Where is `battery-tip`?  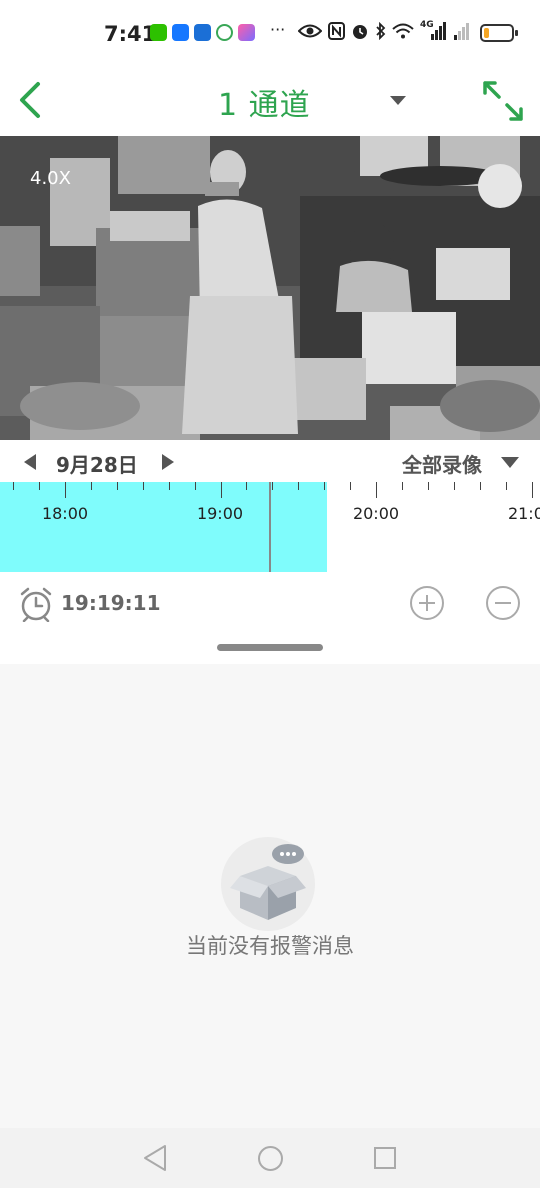 battery-tip is located at coordinates (516, 33).